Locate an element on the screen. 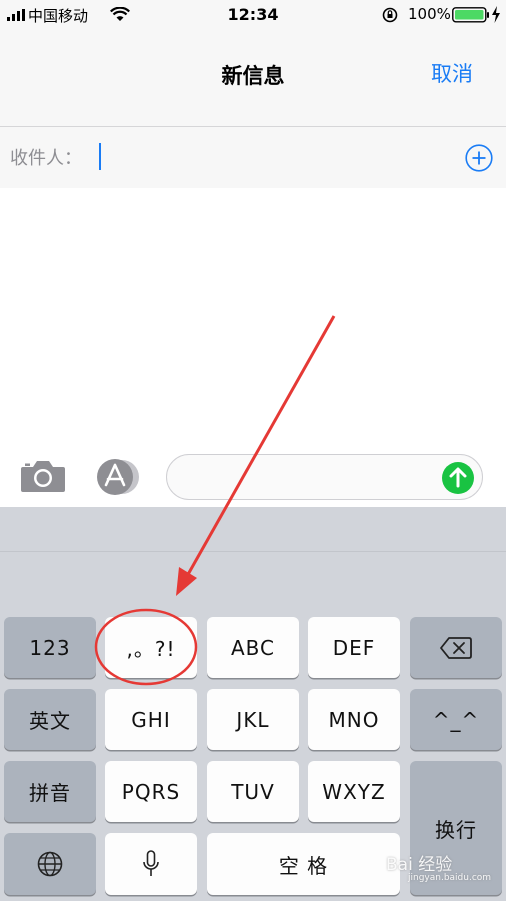  annotation-arrow is located at coordinates (260, 447).